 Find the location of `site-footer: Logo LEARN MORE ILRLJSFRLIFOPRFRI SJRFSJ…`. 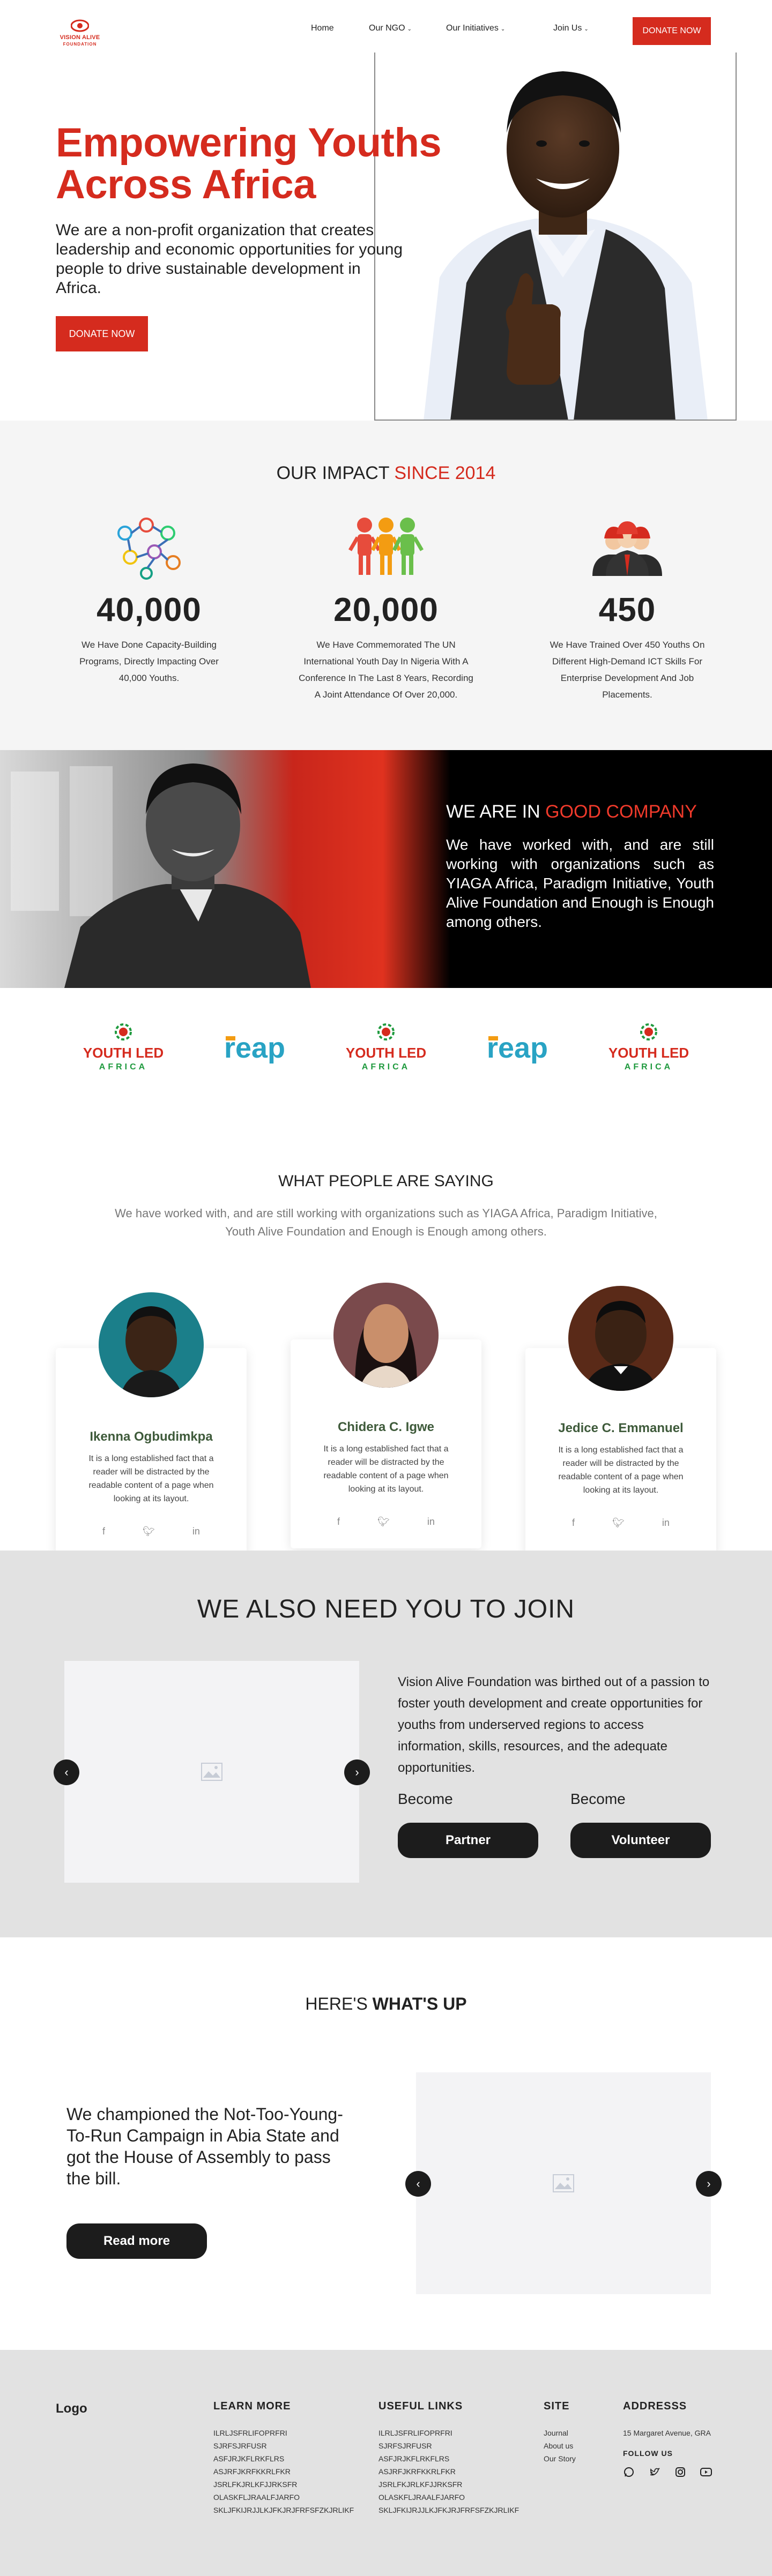

site-footer: Logo LEARN MORE ILRLJSFRLIFOPRFRI SJRFSJ… is located at coordinates (386, 2463).